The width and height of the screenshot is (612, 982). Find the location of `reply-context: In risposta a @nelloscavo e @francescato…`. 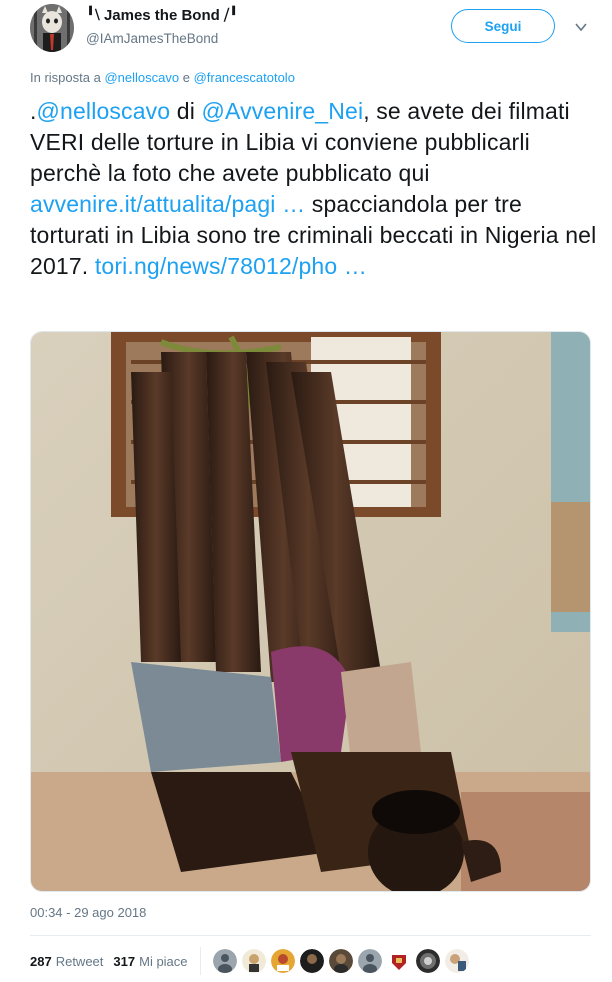

reply-context: In risposta a @nelloscavo e @francescato… is located at coordinates (162, 77).